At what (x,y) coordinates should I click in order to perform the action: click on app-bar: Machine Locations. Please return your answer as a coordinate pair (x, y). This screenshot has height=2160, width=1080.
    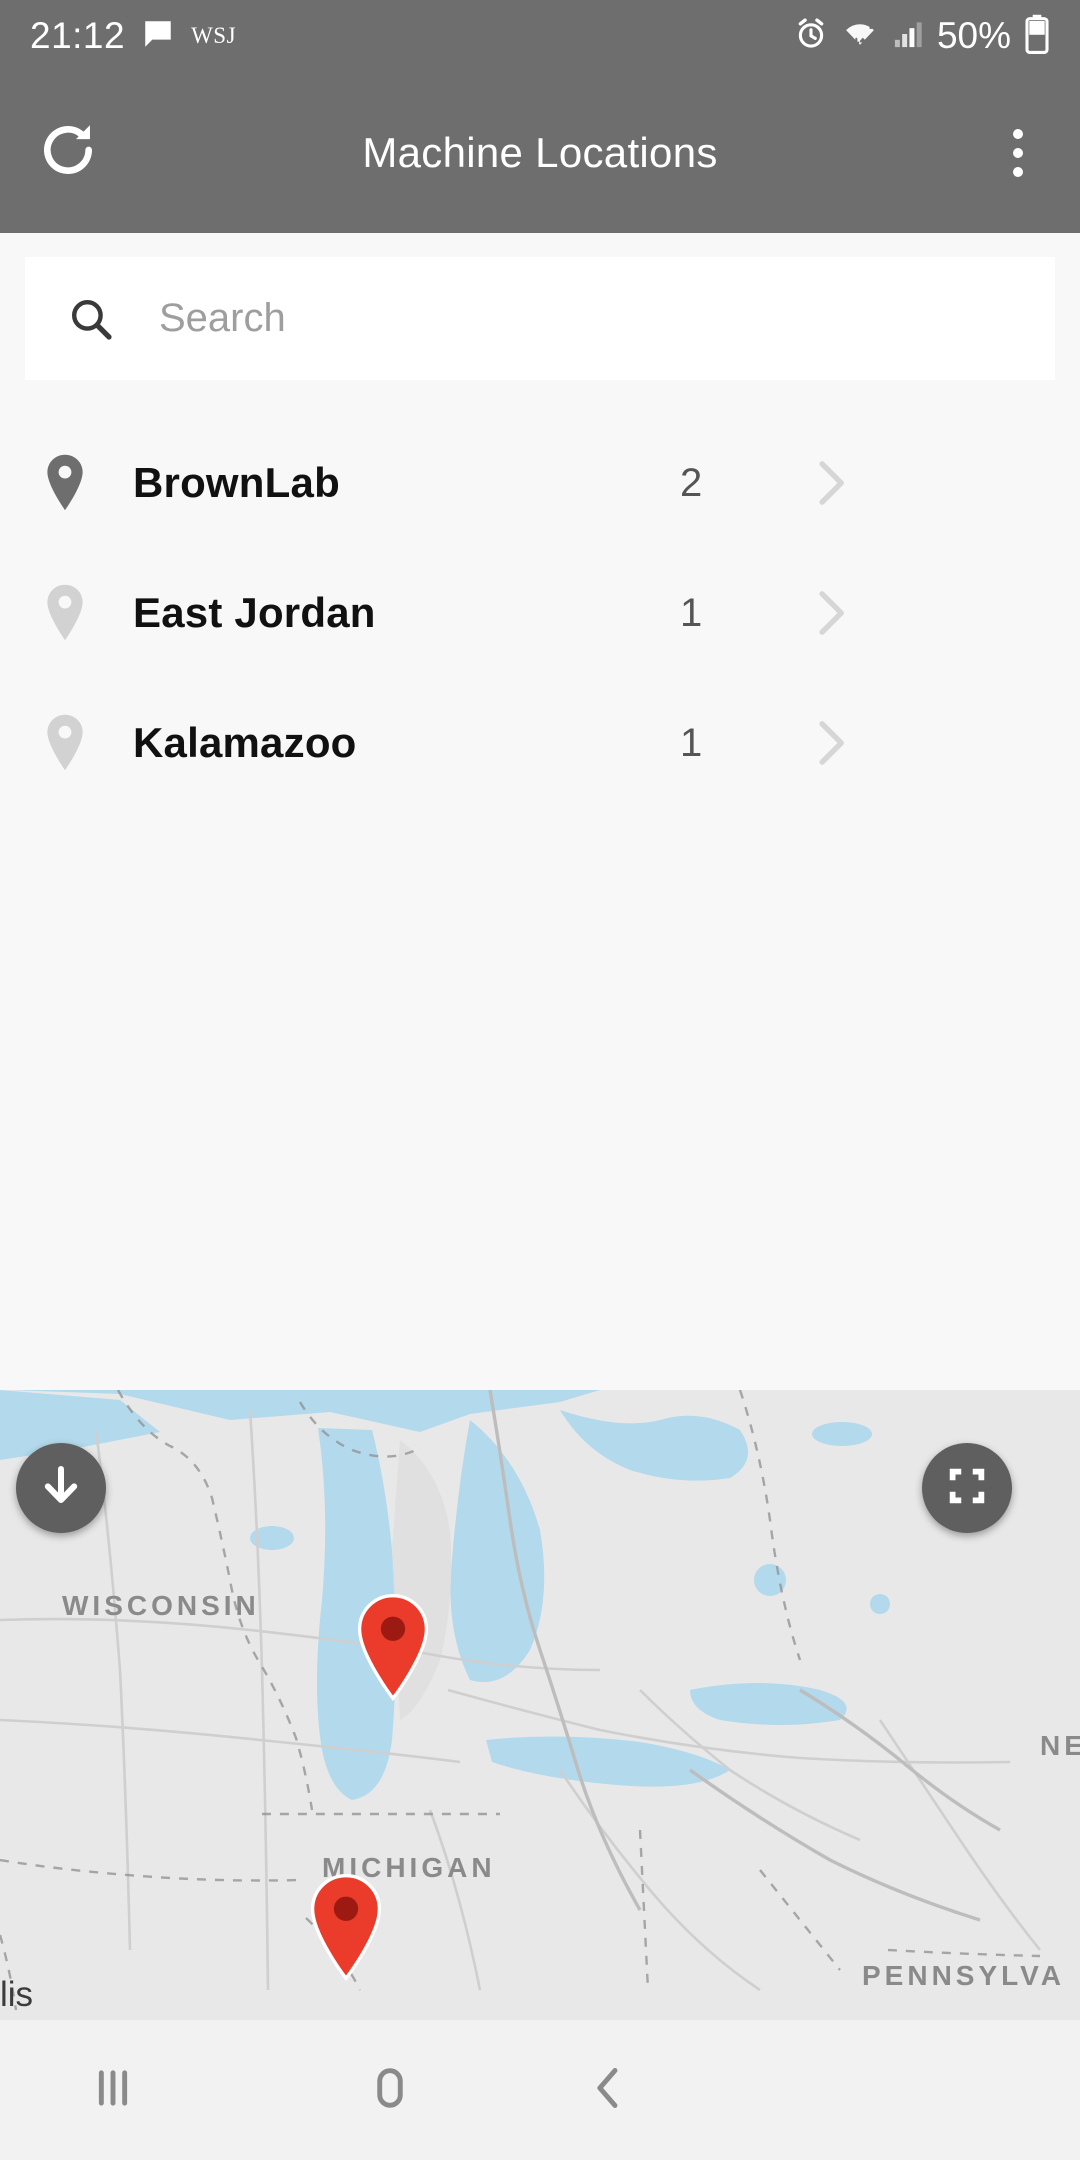
    Looking at the image, I should click on (540, 152).